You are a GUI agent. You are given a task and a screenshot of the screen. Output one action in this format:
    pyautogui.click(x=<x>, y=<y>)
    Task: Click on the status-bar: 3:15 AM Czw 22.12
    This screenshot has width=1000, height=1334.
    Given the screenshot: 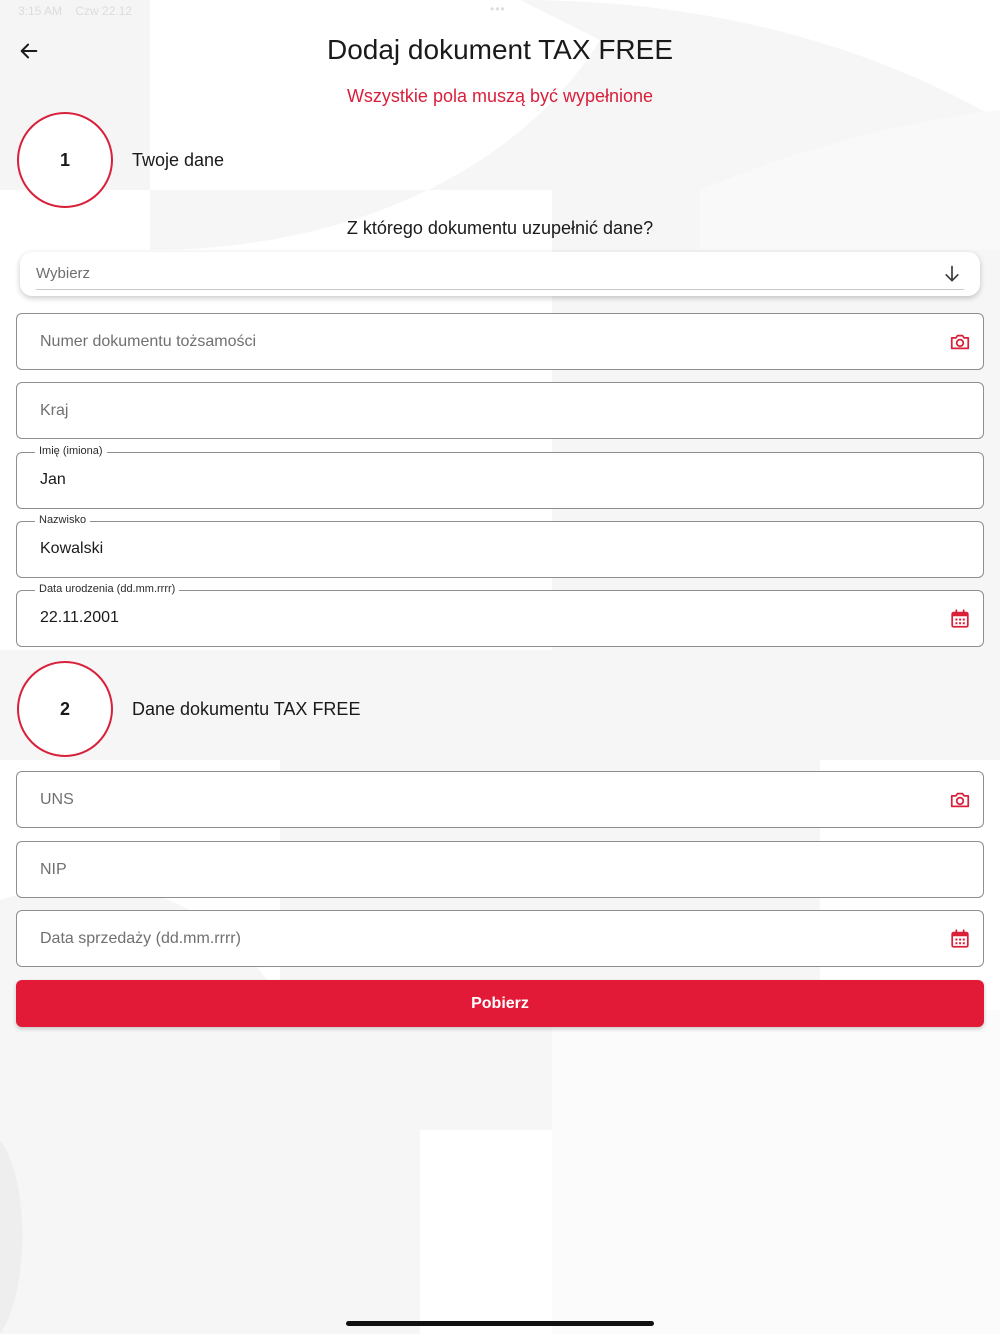 What is the action you would take?
    pyautogui.click(x=75, y=11)
    